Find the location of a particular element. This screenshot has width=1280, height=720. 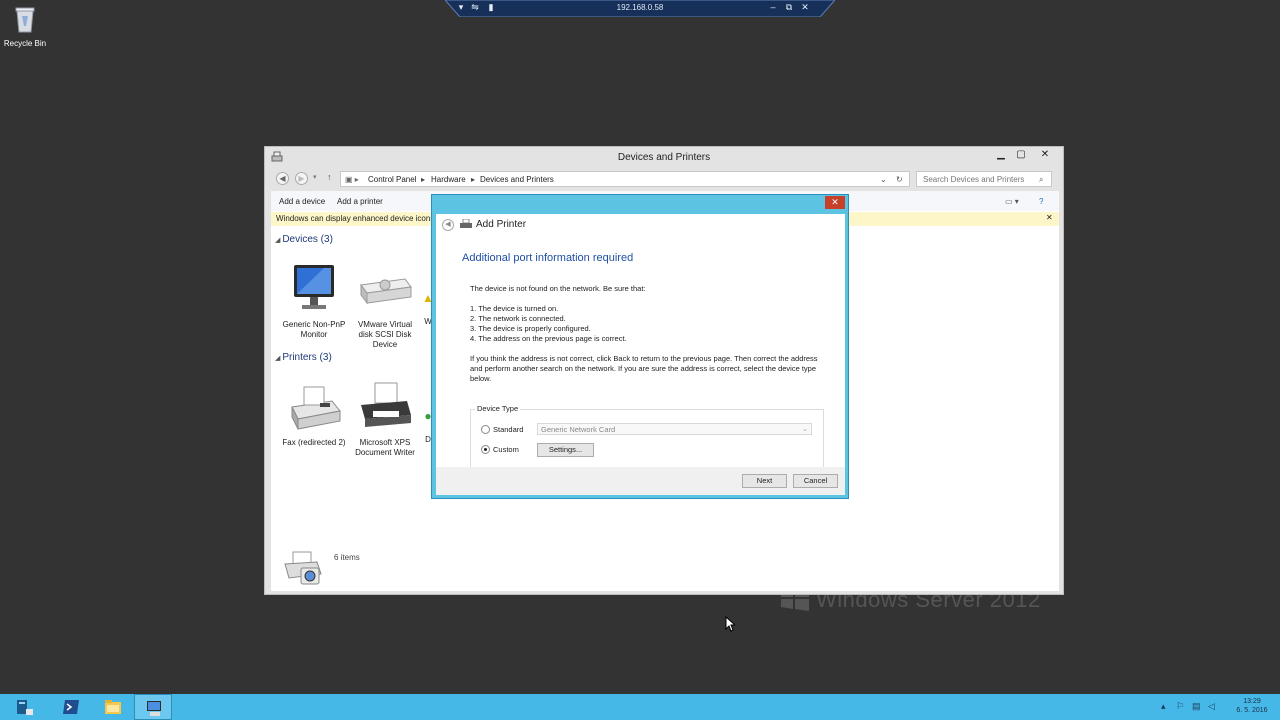

powershell-icon is located at coordinates (71, 707).